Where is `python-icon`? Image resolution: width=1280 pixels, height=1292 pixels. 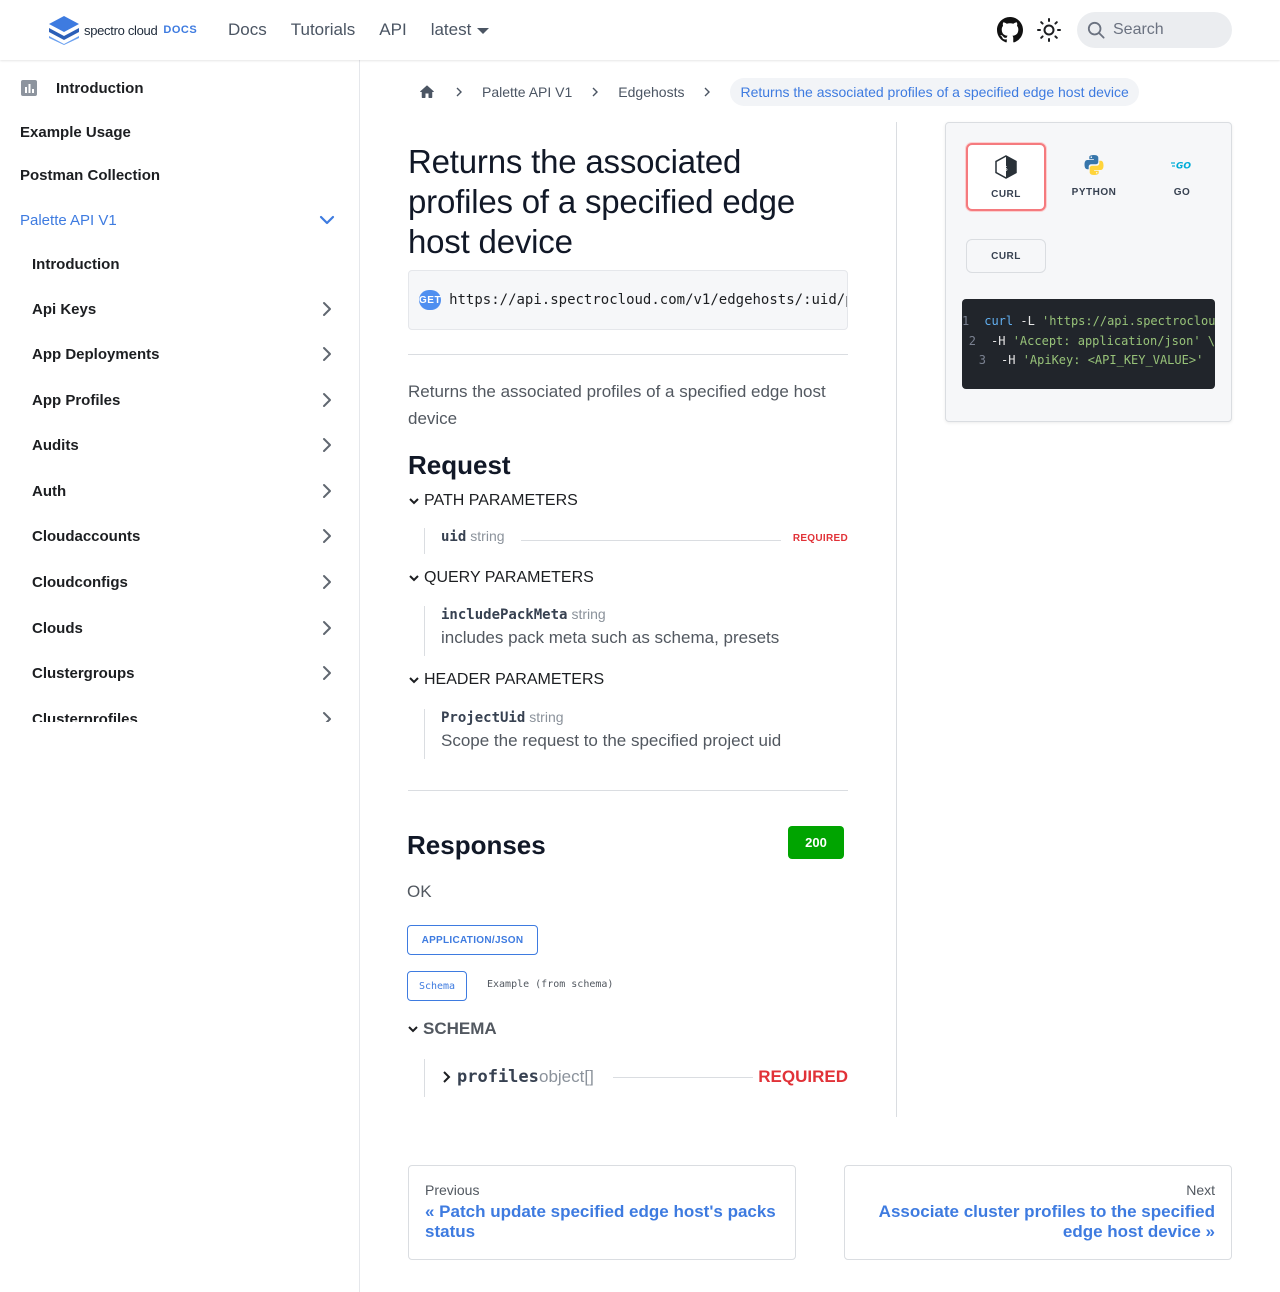
python-icon is located at coordinates (1094, 165).